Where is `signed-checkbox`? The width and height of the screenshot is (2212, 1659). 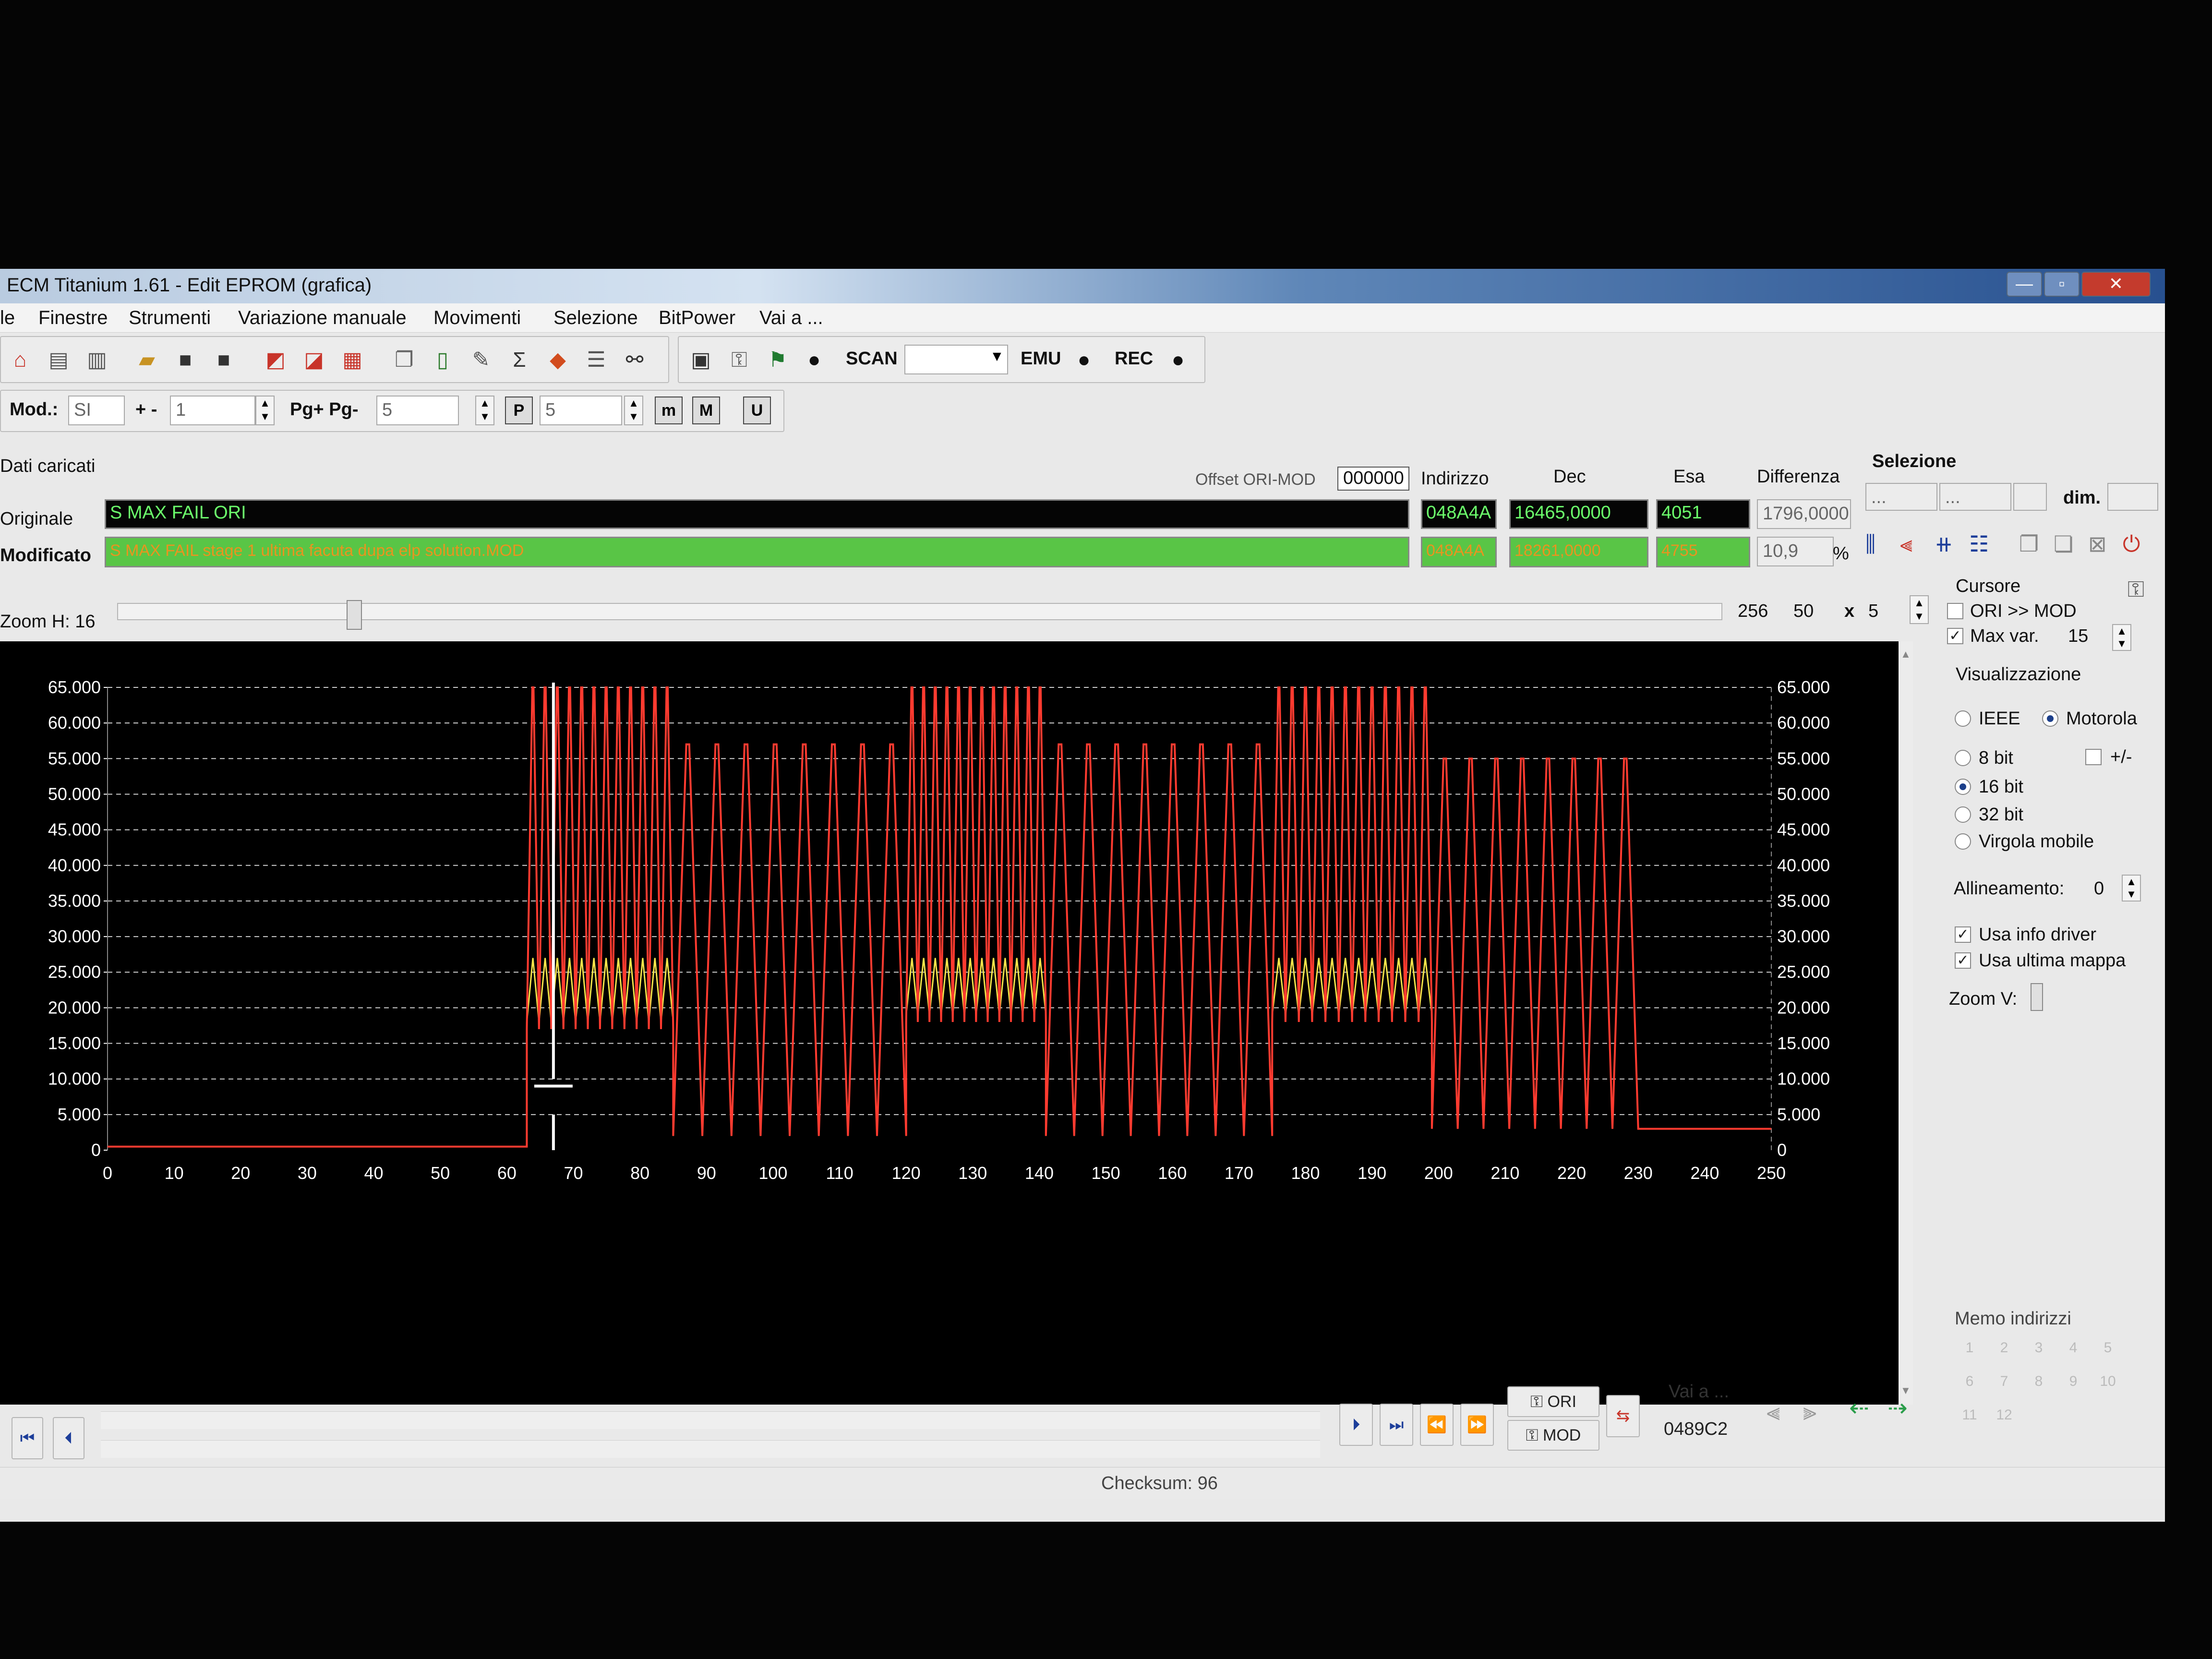 signed-checkbox is located at coordinates (2094, 757).